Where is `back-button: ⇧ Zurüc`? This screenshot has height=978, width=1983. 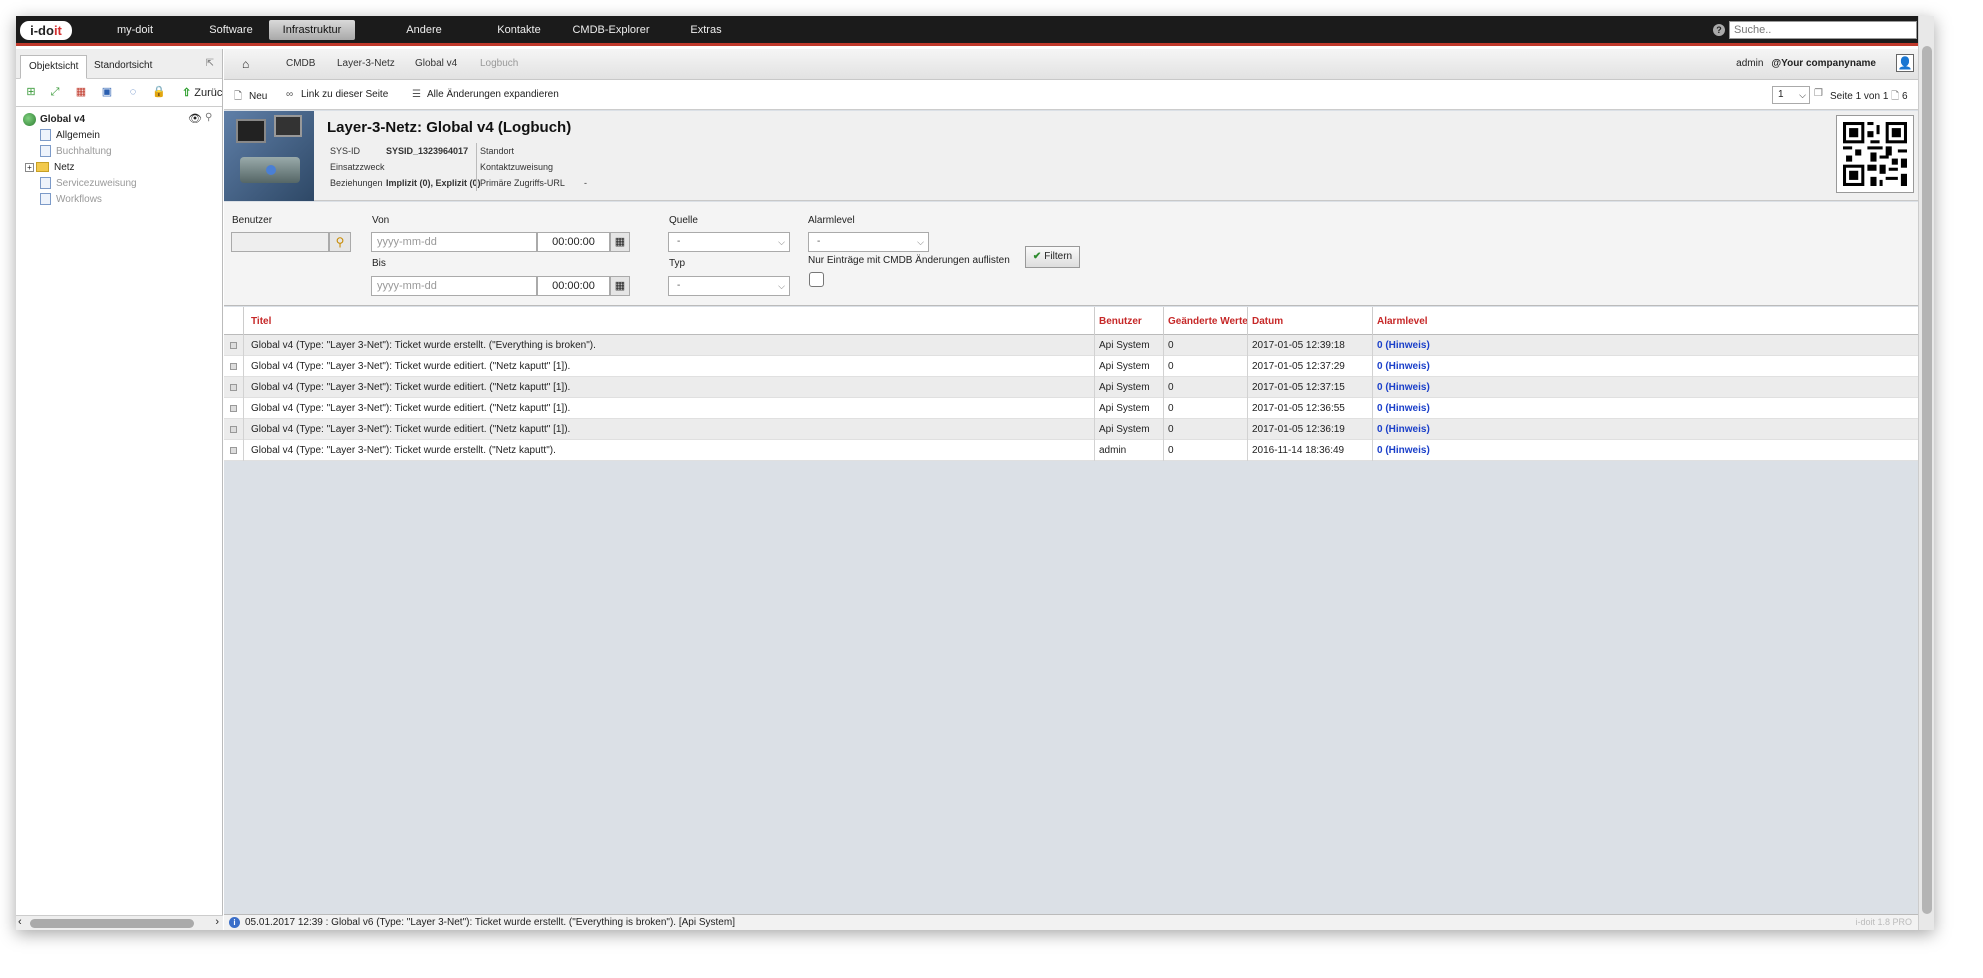 back-button: ⇧ Zurüc is located at coordinates (202, 92).